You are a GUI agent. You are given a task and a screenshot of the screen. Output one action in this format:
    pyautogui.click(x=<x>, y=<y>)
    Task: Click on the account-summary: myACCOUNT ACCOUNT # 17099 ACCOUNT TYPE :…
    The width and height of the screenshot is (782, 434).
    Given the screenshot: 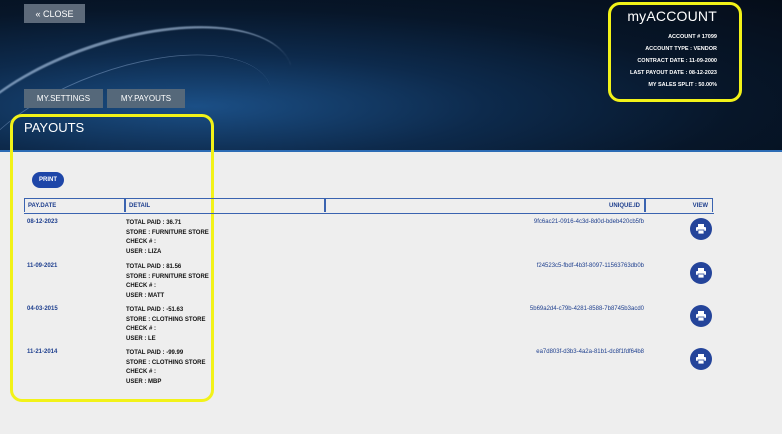 What is the action you would take?
    pyautogui.click(x=675, y=52)
    